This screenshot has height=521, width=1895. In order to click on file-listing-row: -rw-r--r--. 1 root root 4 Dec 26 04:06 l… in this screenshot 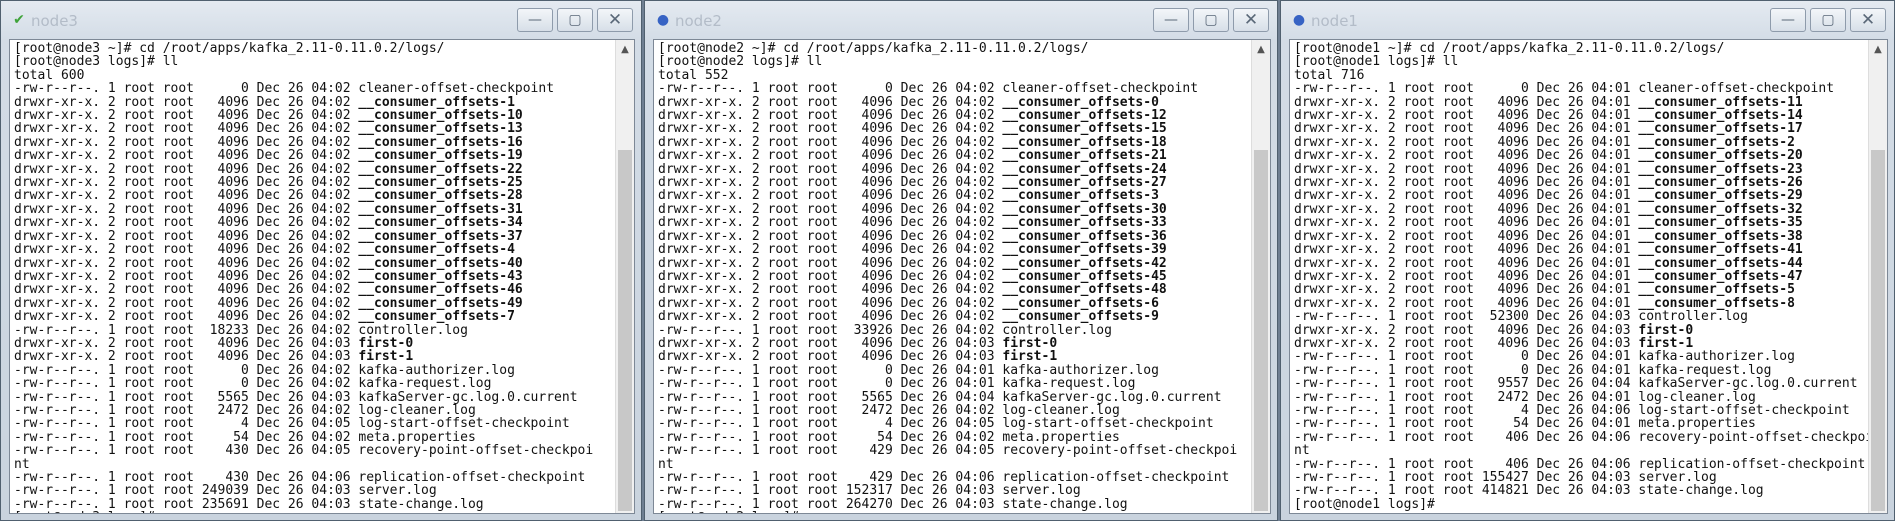, I will do `click(1583, 410)`.